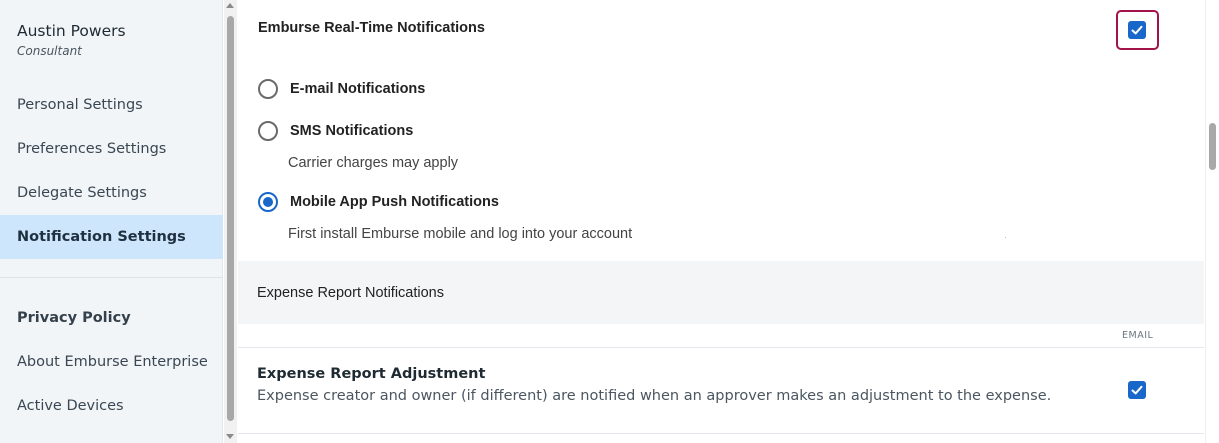 Image resolution: width=1219 pixels, height=443 pixels. Describe the element at coordinates (352, 131) in the screenshot. I see `sms-notifications-label: SMS Notifications` at that location.